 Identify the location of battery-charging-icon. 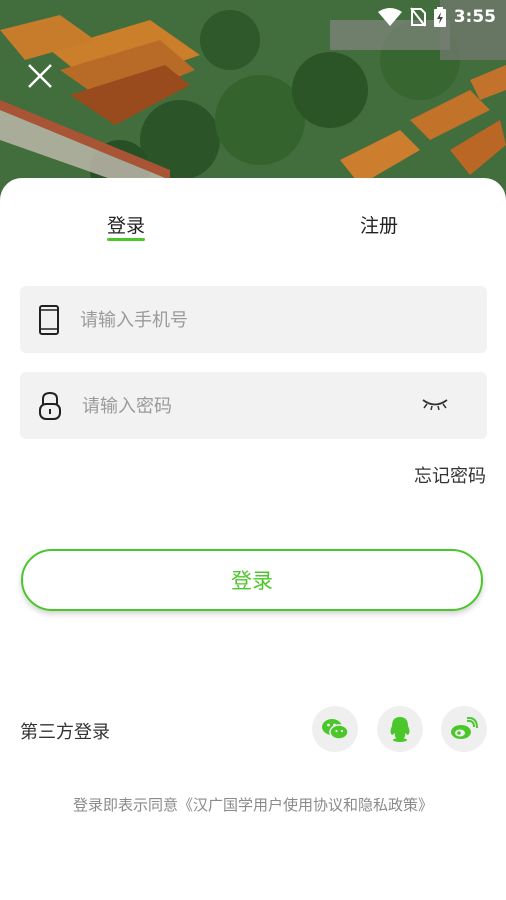
(440, 19).